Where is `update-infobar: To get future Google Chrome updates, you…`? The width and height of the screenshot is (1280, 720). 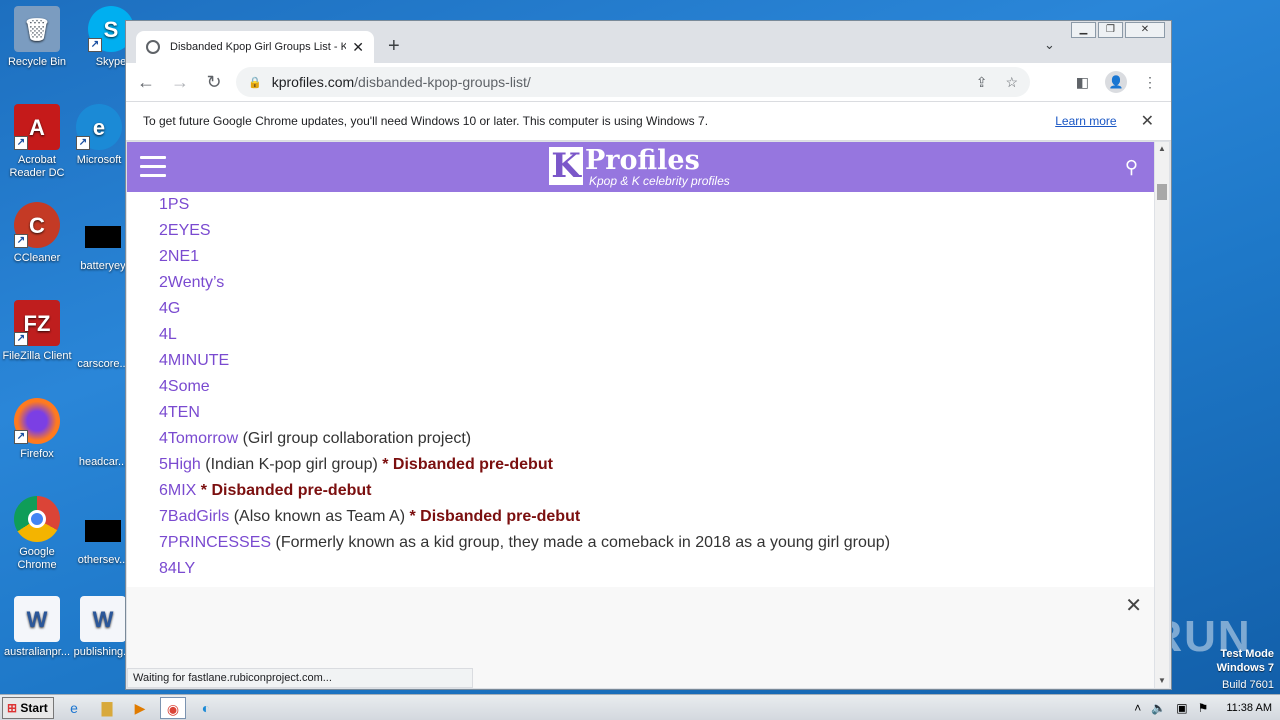
update-infobar: To get future Google Chrome updates, you… is located at coordinates (648, 121).